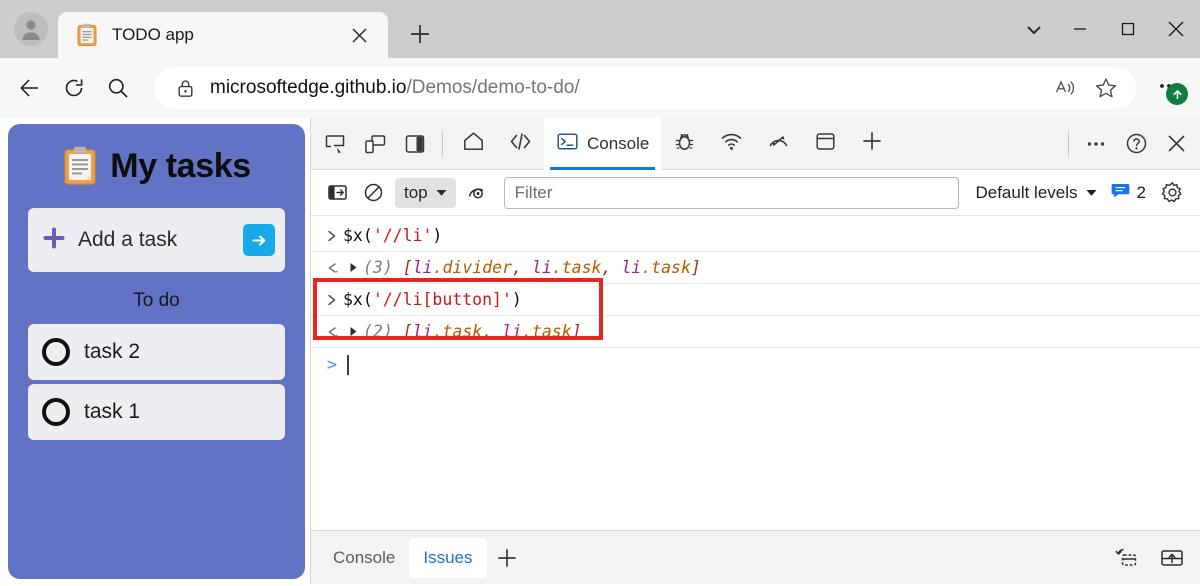  Describe the element at coordinates (378, 267) in the screenshot. I see `result-count: (3)` at that location.